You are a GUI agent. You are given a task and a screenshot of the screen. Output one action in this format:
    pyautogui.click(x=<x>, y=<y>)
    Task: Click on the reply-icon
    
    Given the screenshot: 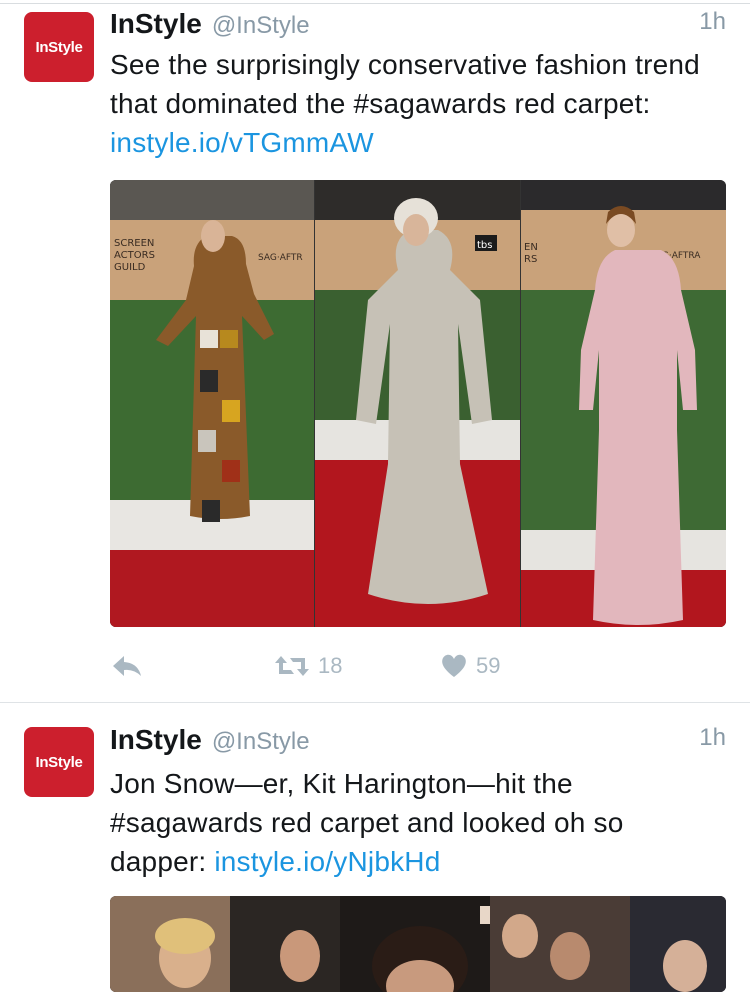 What is the action you would take?
    pyautogui.click(x=127, y=666)
    